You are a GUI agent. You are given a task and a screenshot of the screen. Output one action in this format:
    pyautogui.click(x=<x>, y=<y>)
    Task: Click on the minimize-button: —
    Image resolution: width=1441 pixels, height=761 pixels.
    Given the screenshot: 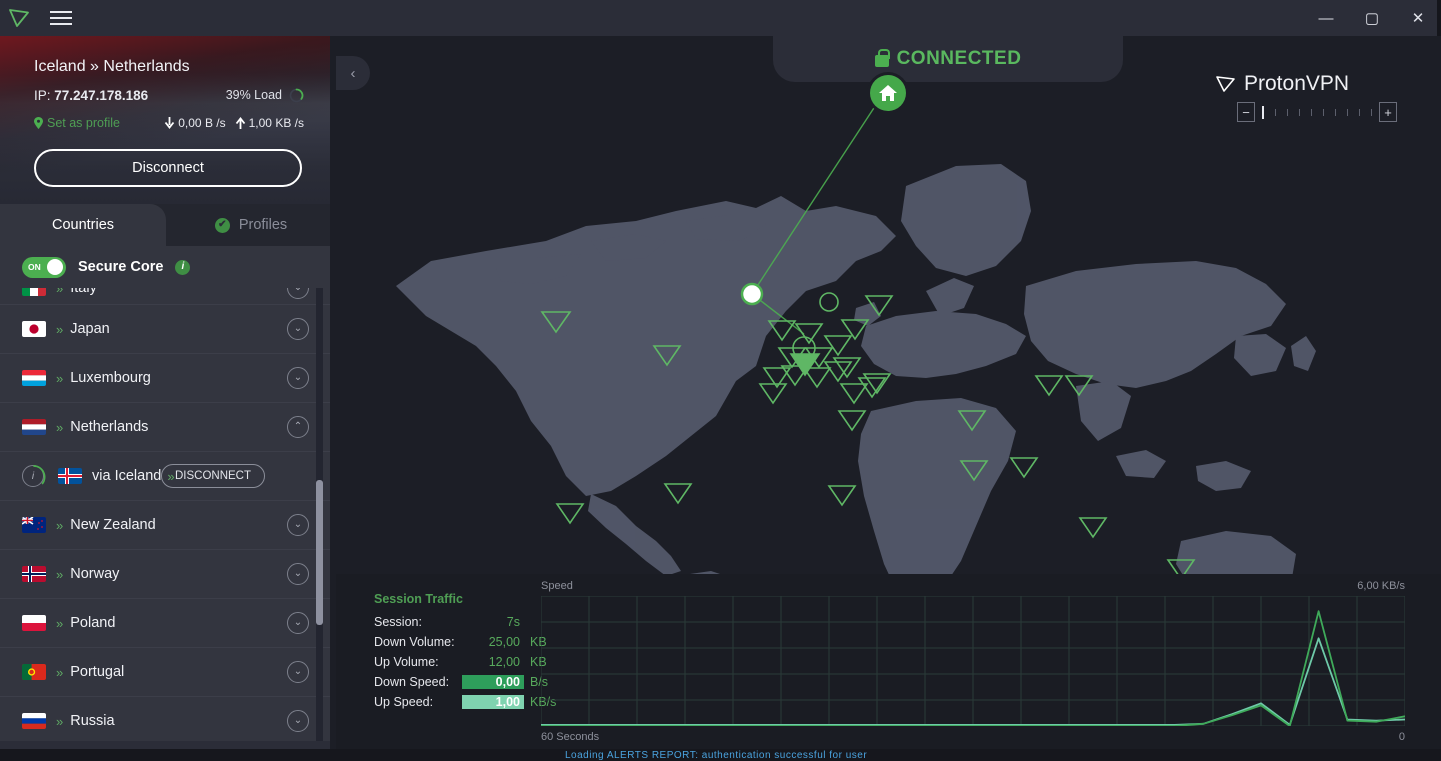 What is the action you would take?
    pyautogui.click(x=1326, y=18)
    